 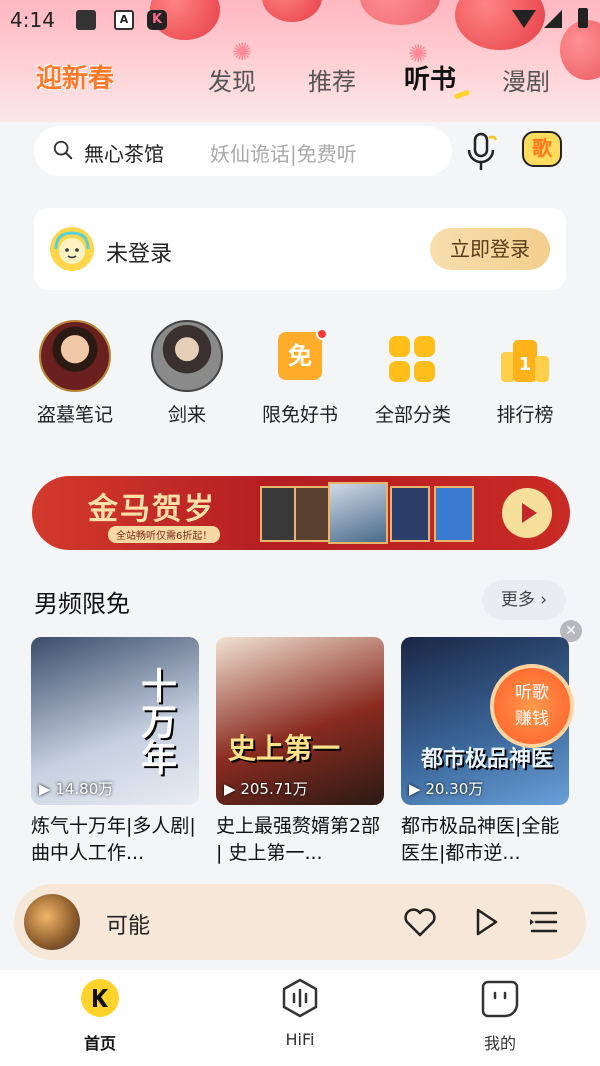 What do you see at coordinates (482, 152) in the screenshot?
I see `song-recognition-mic-icon` at bounding box center [482, 152].